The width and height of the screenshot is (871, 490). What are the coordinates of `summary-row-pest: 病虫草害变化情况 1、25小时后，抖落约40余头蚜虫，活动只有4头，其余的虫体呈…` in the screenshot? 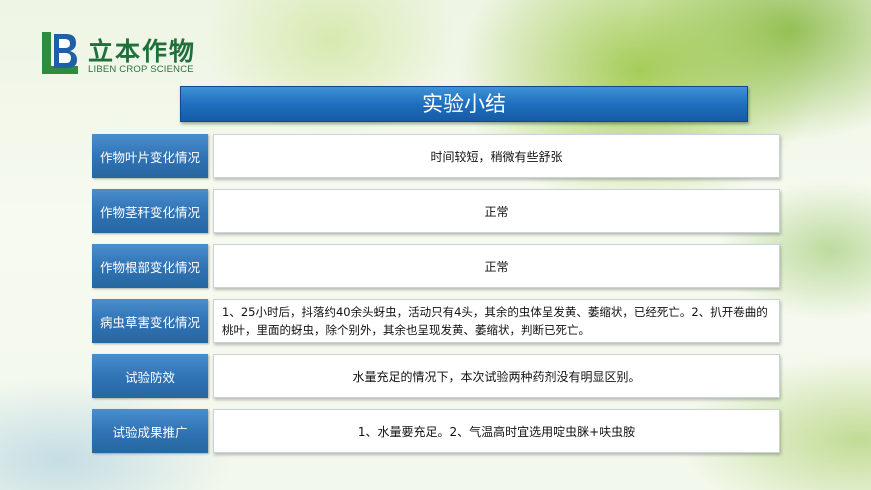 It's located at (436, 321).